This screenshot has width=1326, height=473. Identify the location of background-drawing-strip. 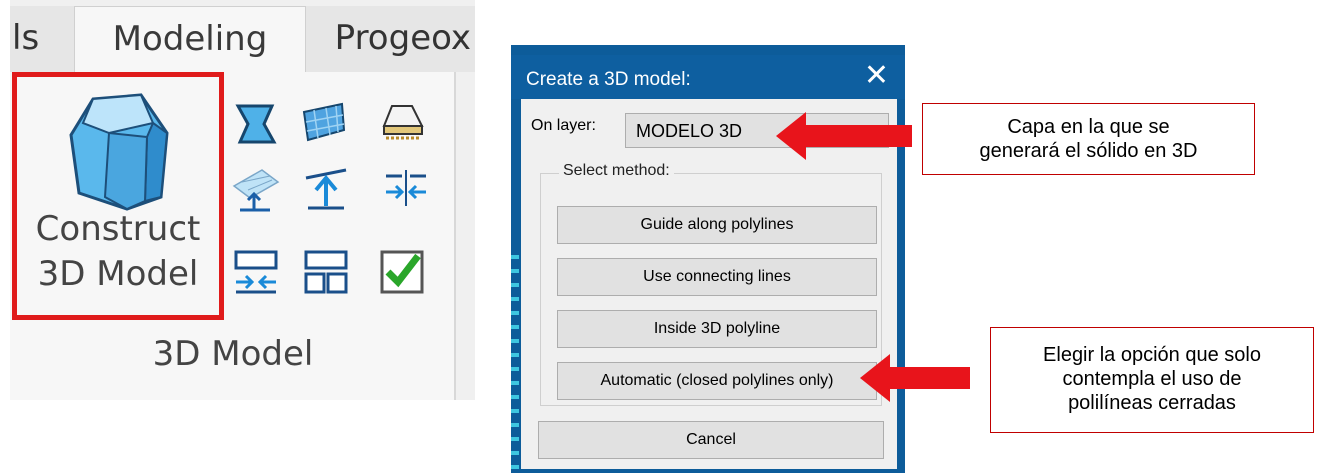
(515, 359).